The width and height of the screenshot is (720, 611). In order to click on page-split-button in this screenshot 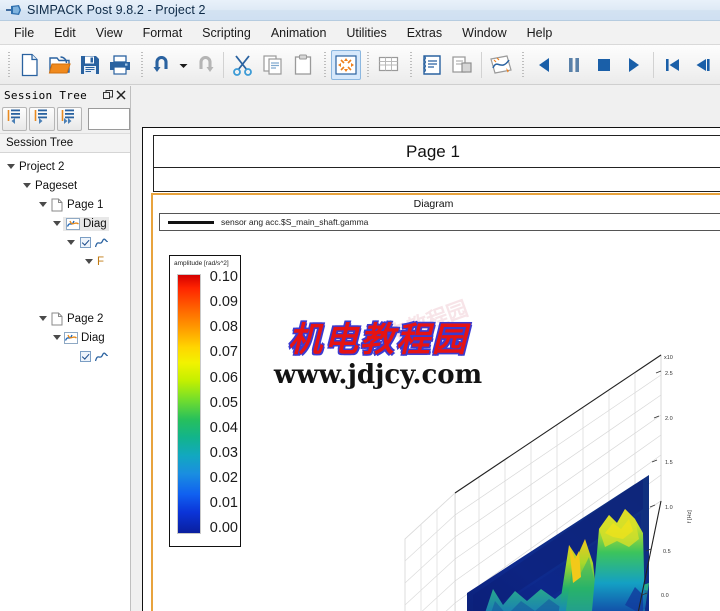, I will do `click(462, 65)`.